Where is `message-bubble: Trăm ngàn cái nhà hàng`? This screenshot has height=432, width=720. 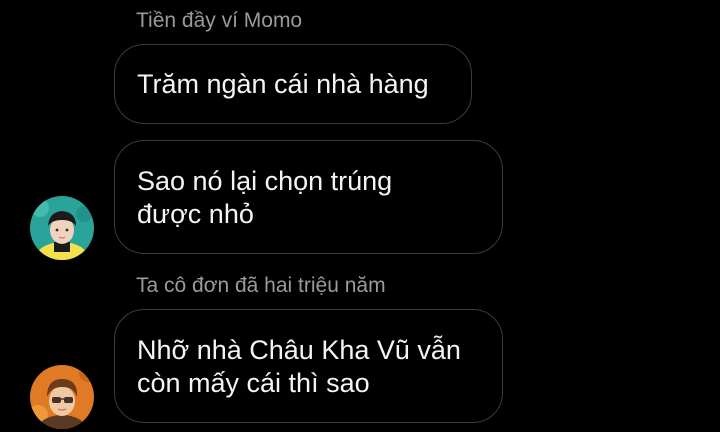 message-bubble: Trăm ngàn cái nhà hàng is located at coordinates (293, 84).